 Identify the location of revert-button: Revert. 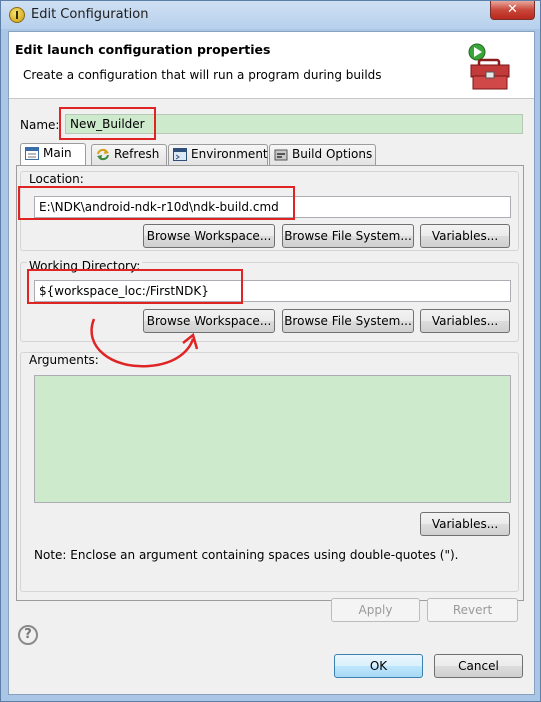
(472, 610).